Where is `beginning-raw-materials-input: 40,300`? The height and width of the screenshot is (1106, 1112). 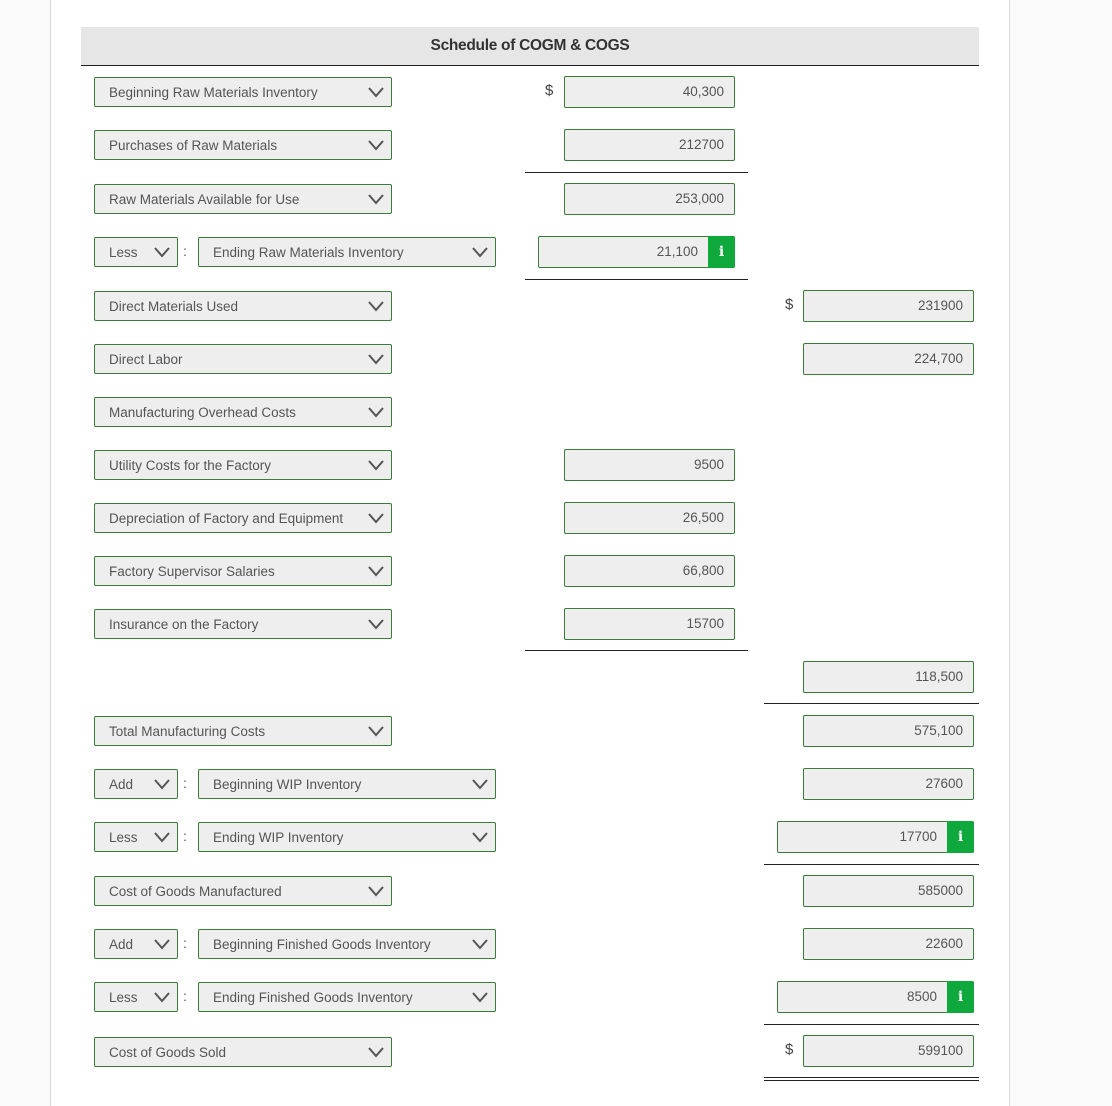 beginning-raw-materials-input: 40,300 is located at coordinates (649, 92).